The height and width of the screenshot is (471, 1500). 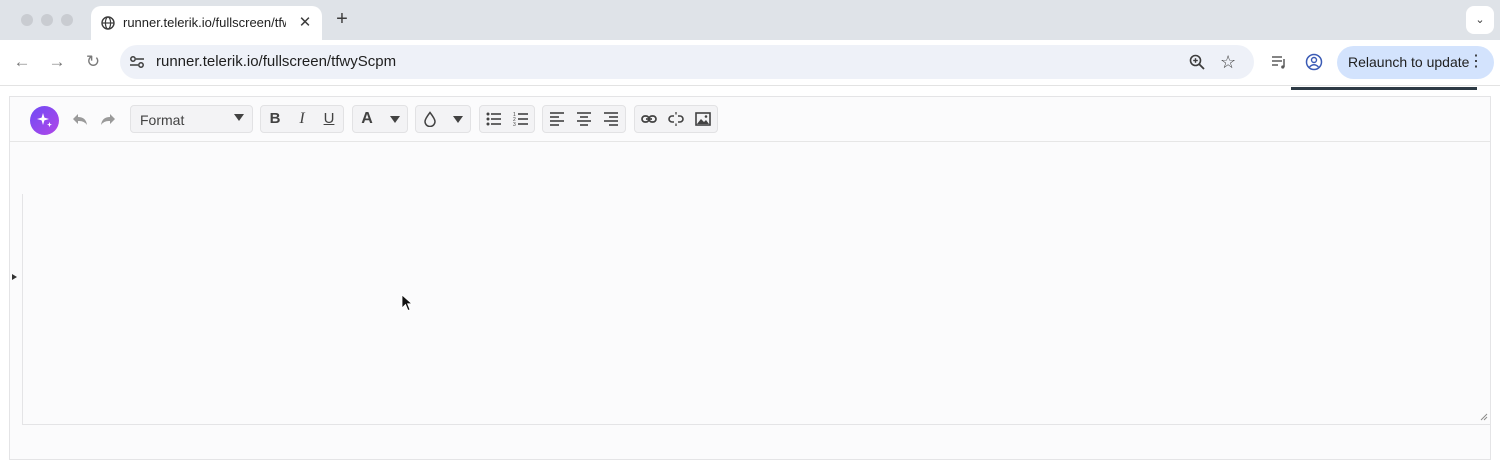 I want to click on underline-button: U, so click(x=329, y=119).